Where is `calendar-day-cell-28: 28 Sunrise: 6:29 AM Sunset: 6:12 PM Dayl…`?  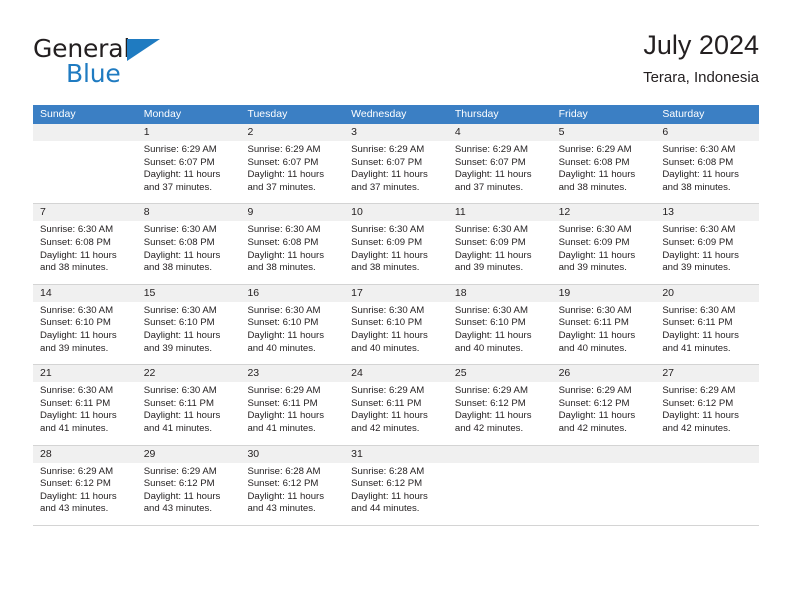 calendar-day-cell-28: 28 Sunrise: 6:29 AM Sunset: 6:12 PM Dayl… is located at coordinates (85, 485).